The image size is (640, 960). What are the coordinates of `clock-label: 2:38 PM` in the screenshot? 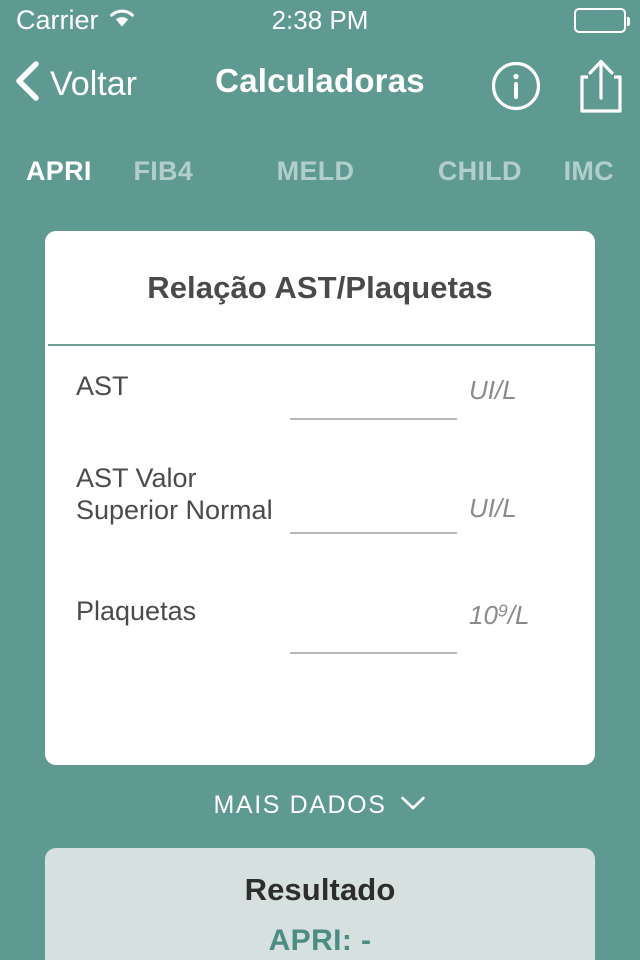 It's located at (320, 19).